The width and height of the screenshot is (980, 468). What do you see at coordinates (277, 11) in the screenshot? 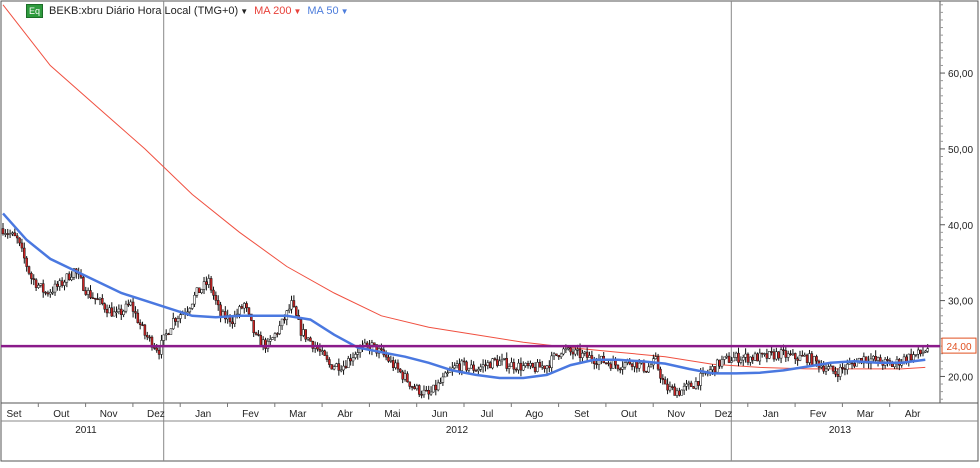
I see `ma200-legend: MA 200 ▼` at bounding box center [277, 11].